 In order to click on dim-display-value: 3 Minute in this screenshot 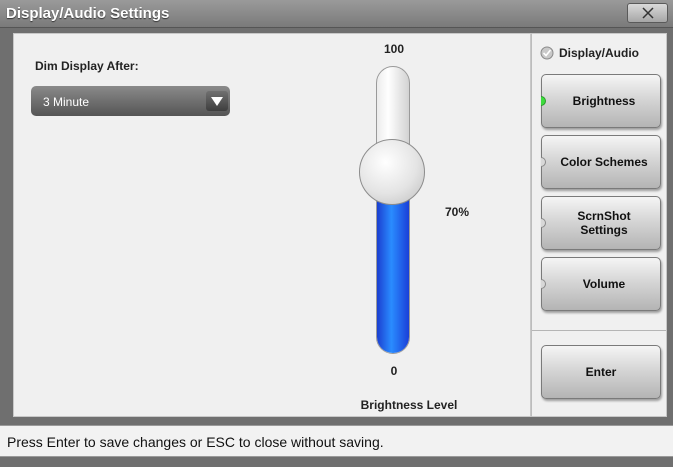, I will do `click(66, 102)`.